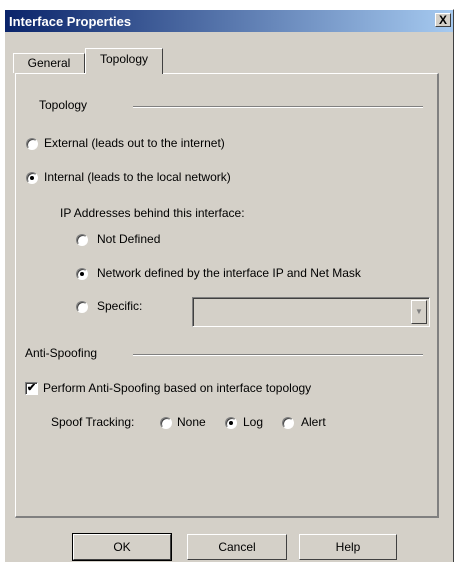  I want to click on topology-separator, so click(278, 107).